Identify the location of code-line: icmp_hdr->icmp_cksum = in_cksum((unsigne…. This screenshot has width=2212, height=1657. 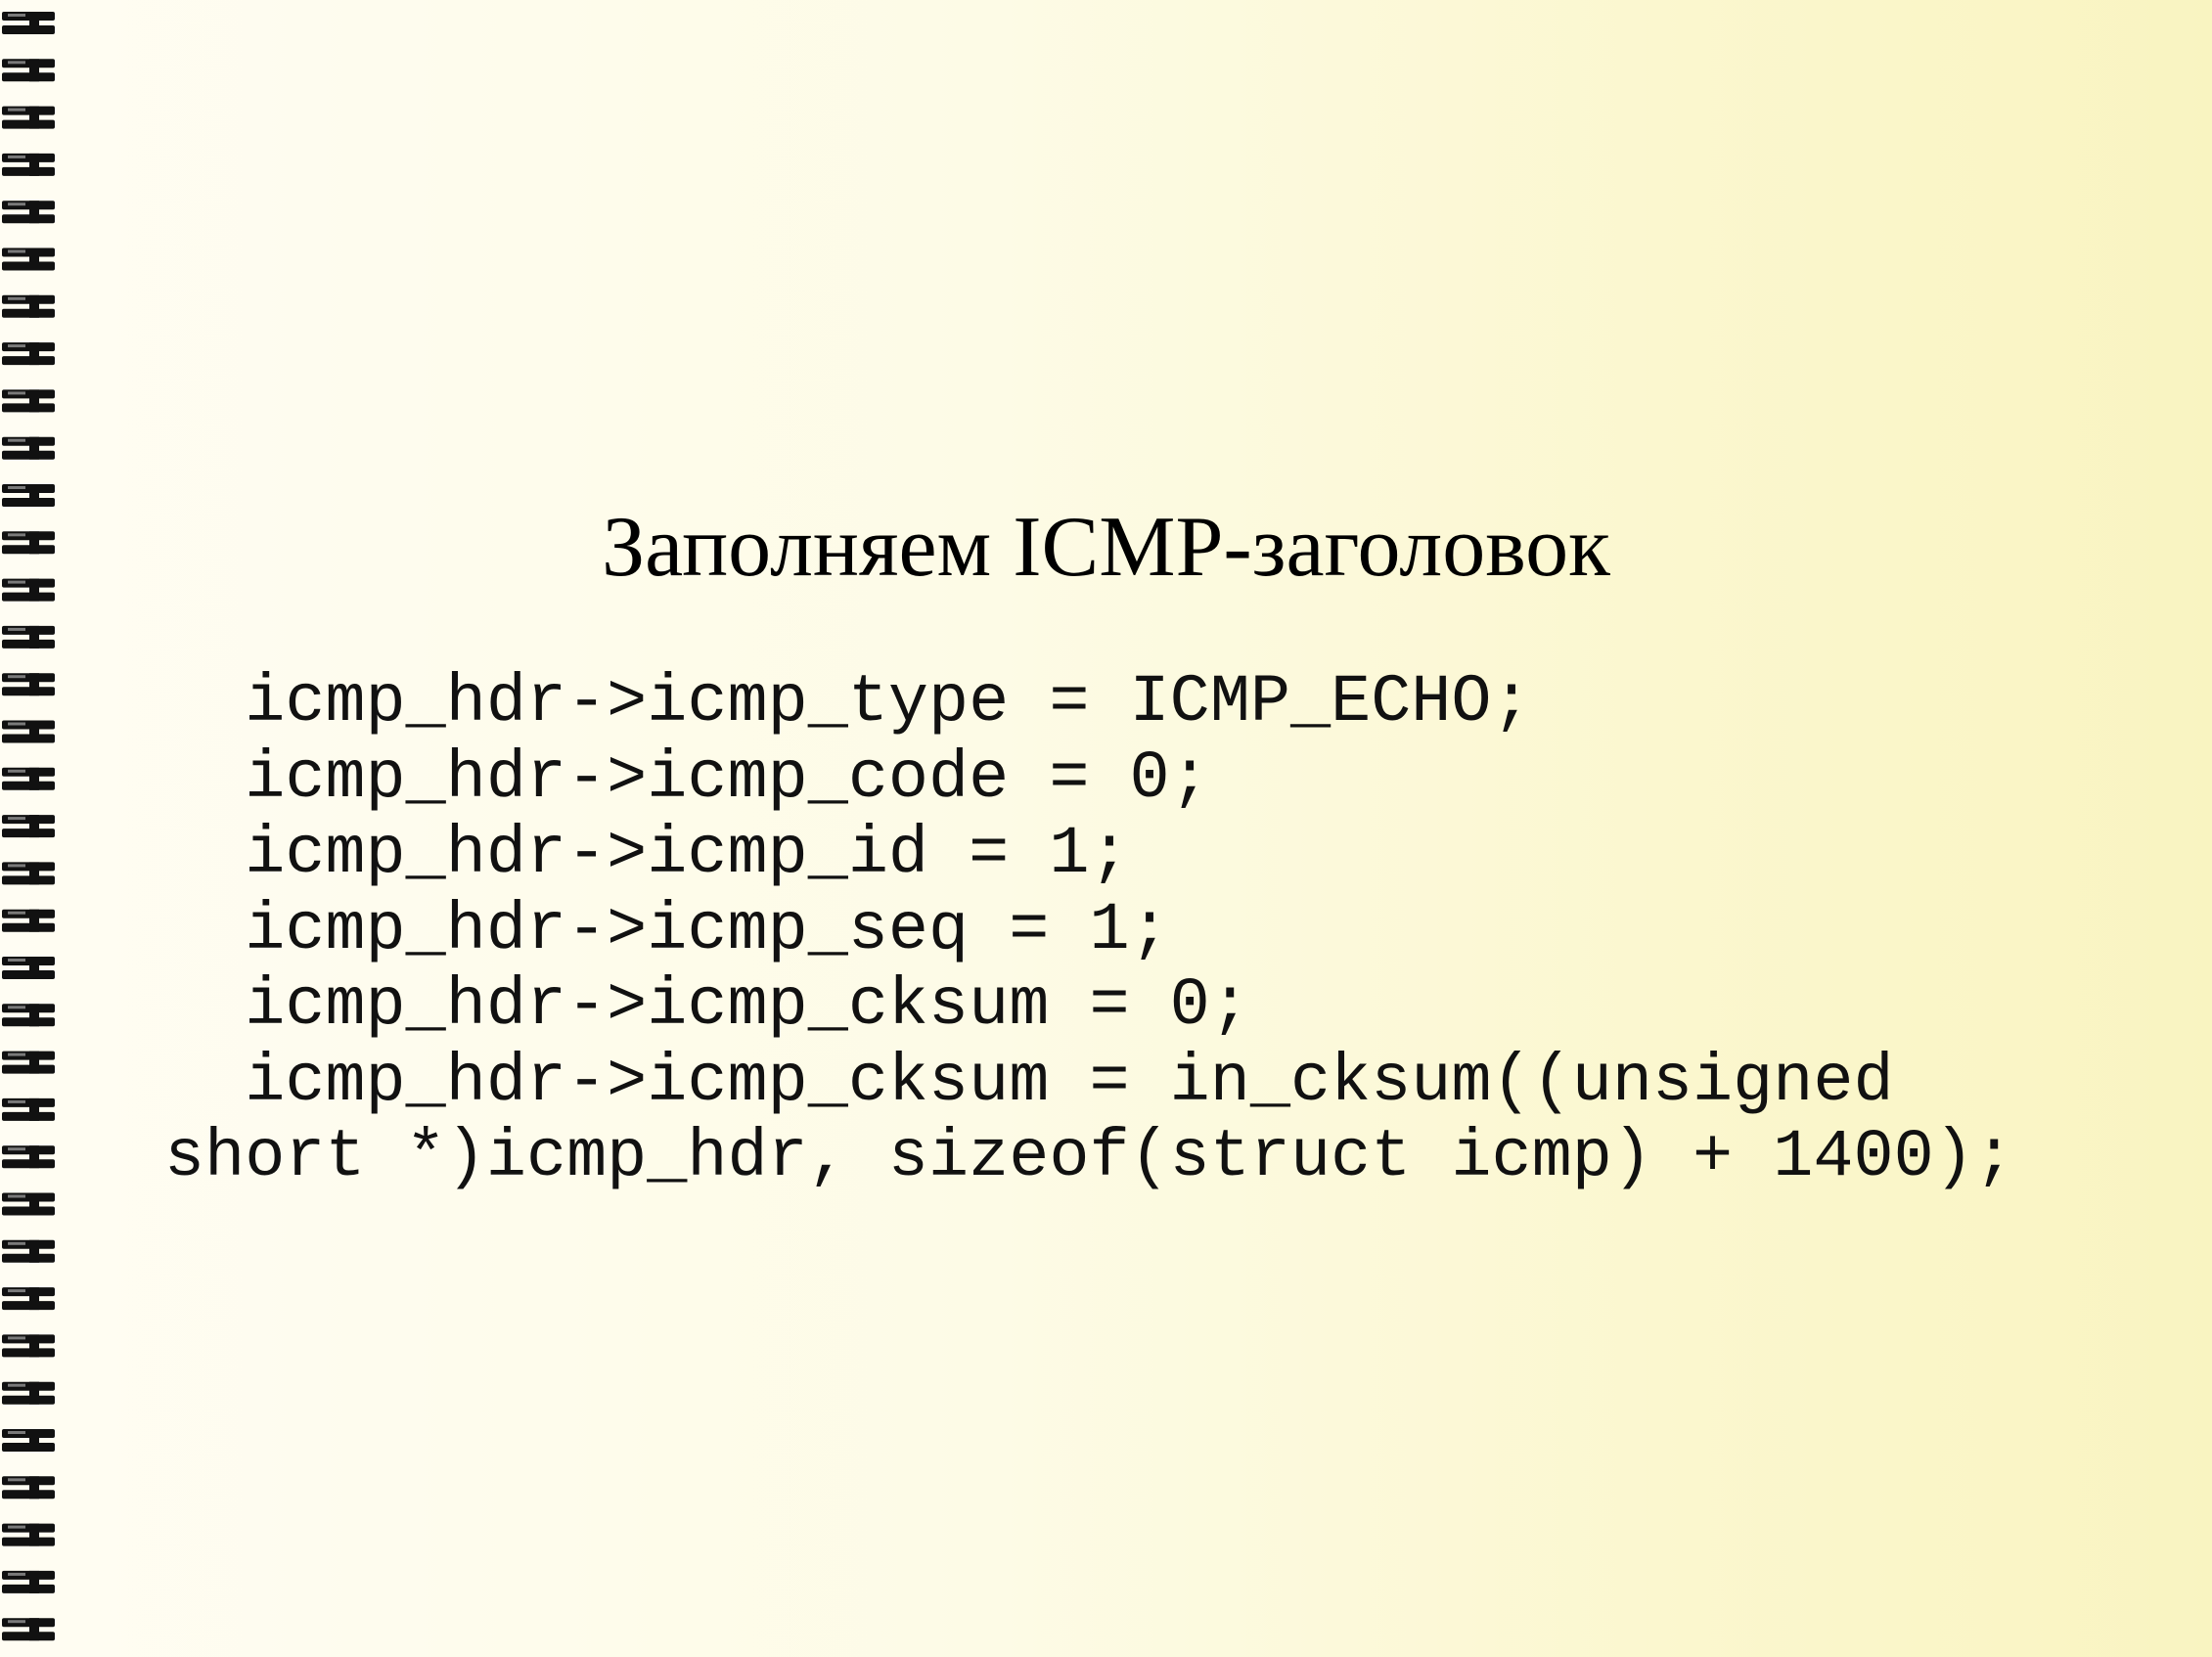
(1029, 1082).